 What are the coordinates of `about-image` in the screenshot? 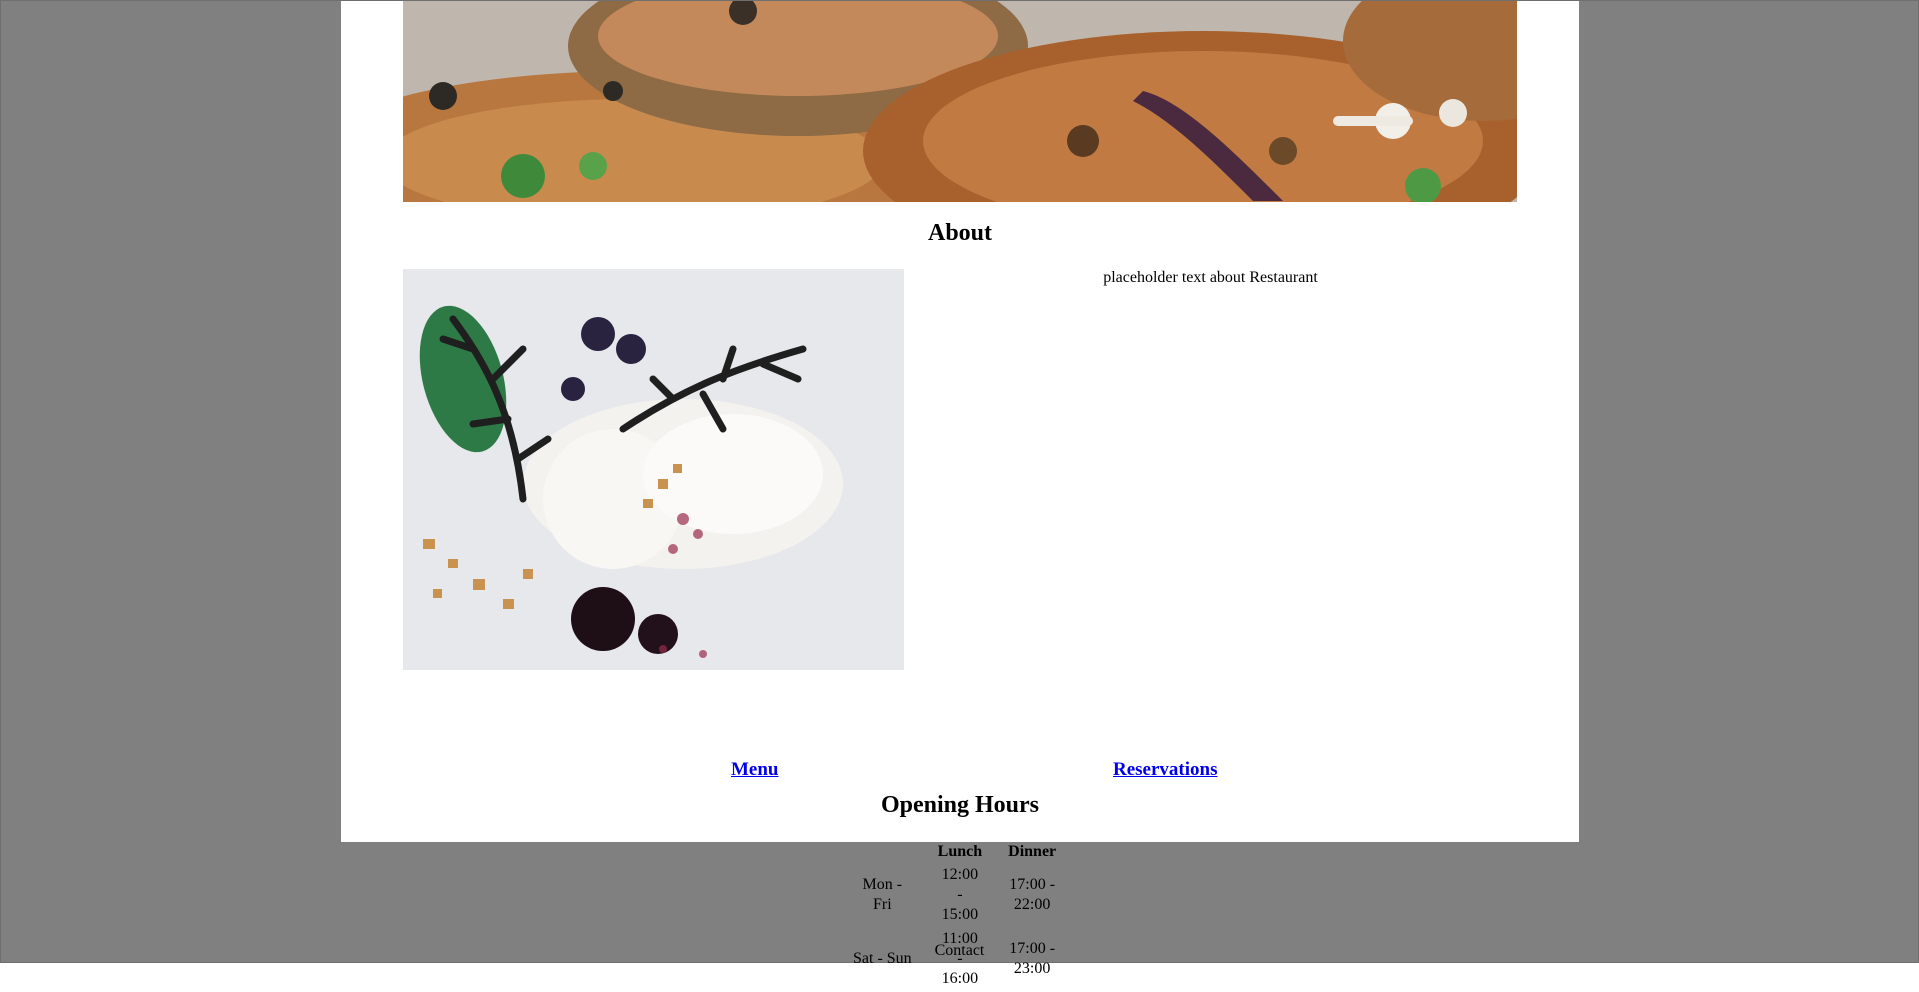 It's located at (653, 469).